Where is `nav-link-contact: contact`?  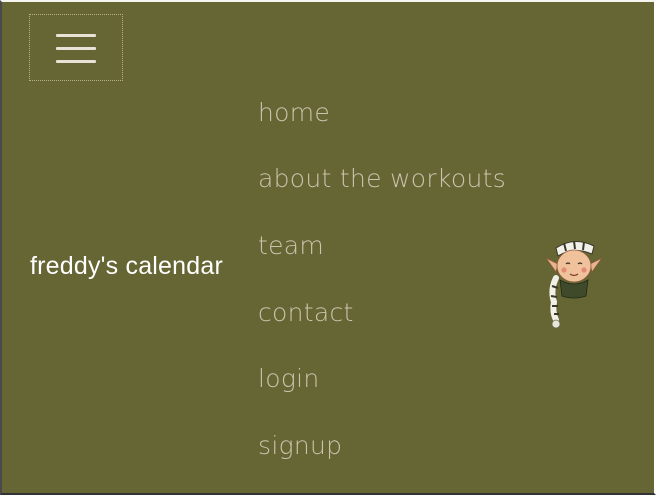 nav-link-contact: contact is located at coordinates (306, 312).